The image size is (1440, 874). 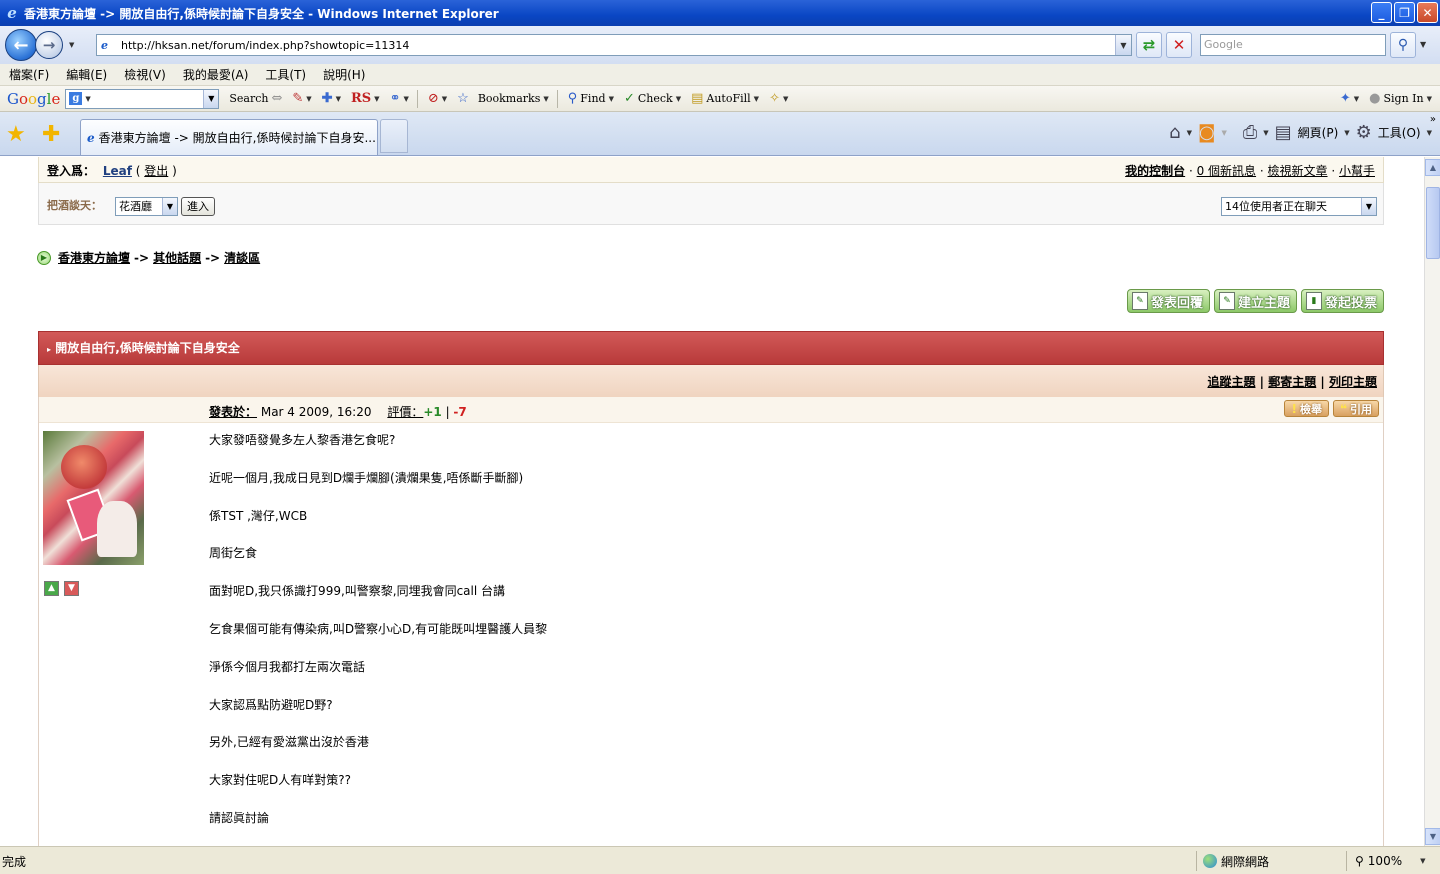 What do you see at coordinates (778, 98) in the screenshot?
I see `magic-wand-button: ✧ ▼` at bounding box center [778, 98].